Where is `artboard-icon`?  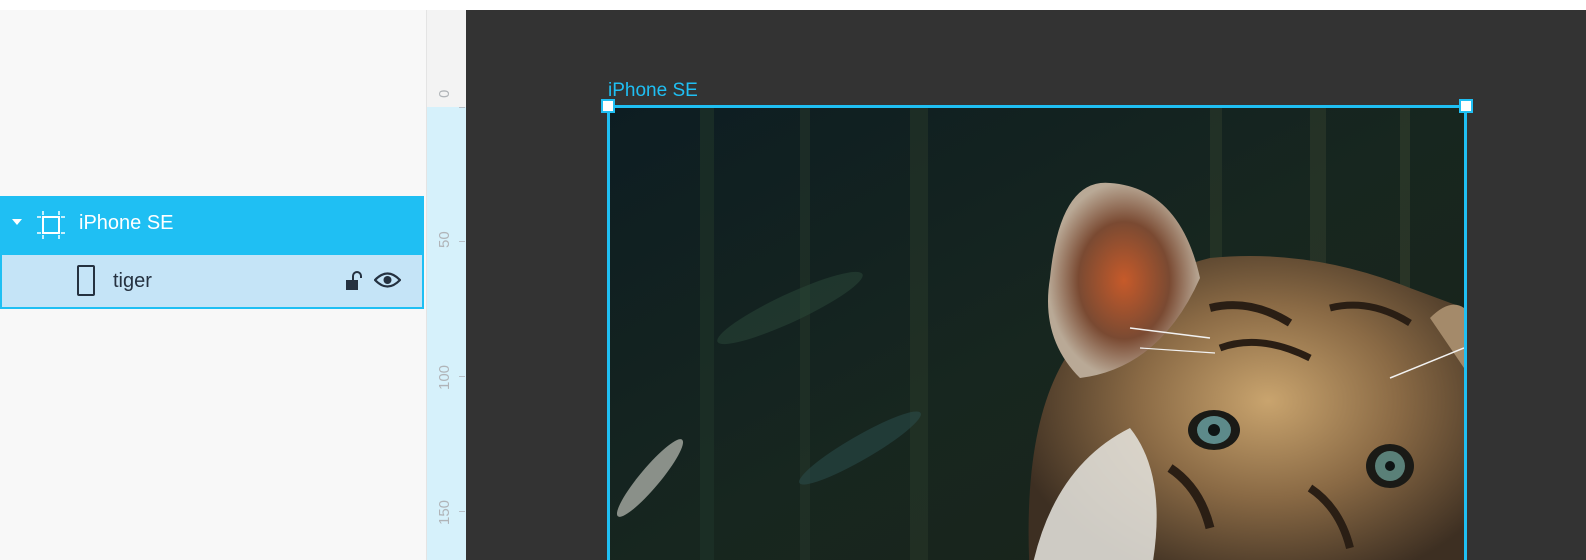
artboard-icon is located at coordinates (51, 225).